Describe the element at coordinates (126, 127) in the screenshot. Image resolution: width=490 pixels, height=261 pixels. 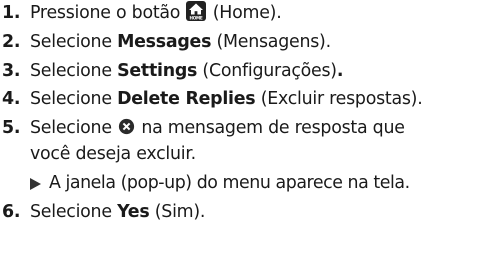
I see `delete-circle-x-icon` at that location.